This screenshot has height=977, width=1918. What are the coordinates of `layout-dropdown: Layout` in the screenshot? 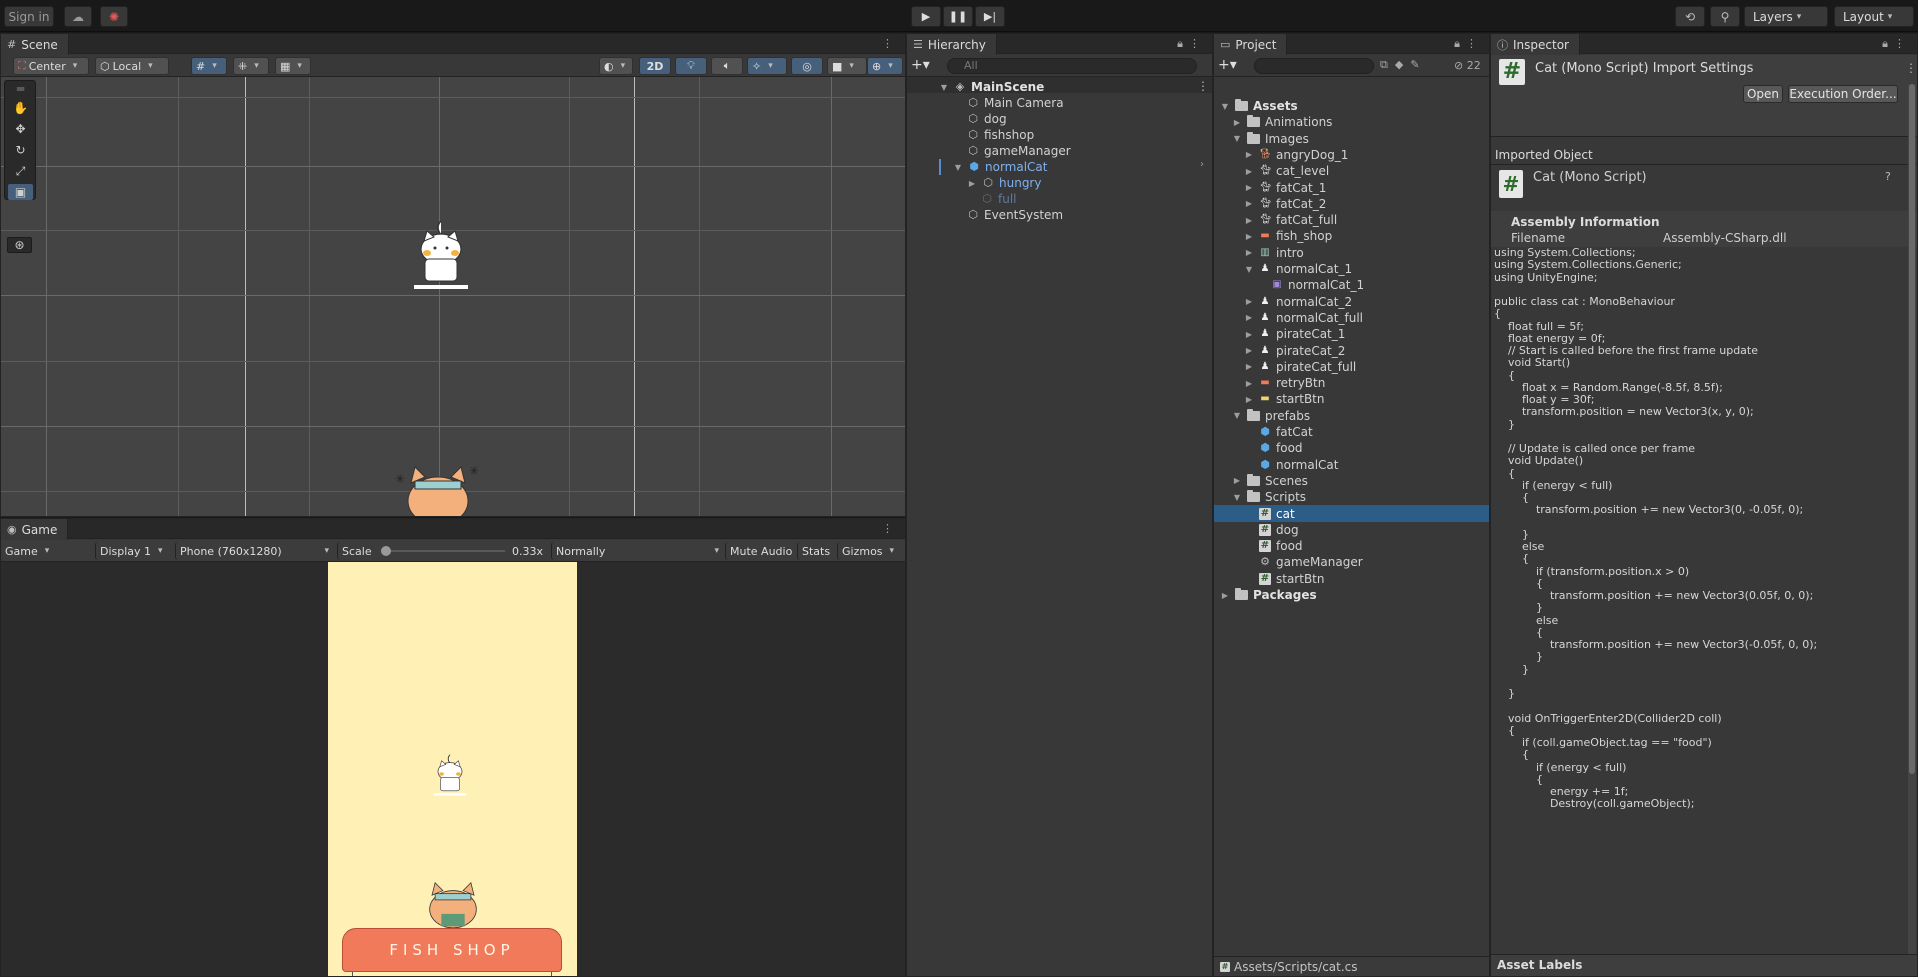 It's located at (1874, 16).